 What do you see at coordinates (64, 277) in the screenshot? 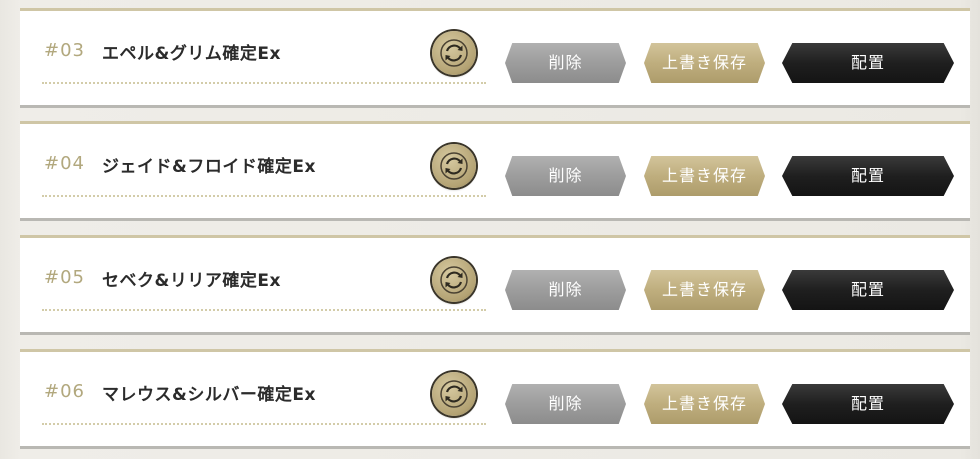
I see `row-number: #05` at bounding box center [64, 277].